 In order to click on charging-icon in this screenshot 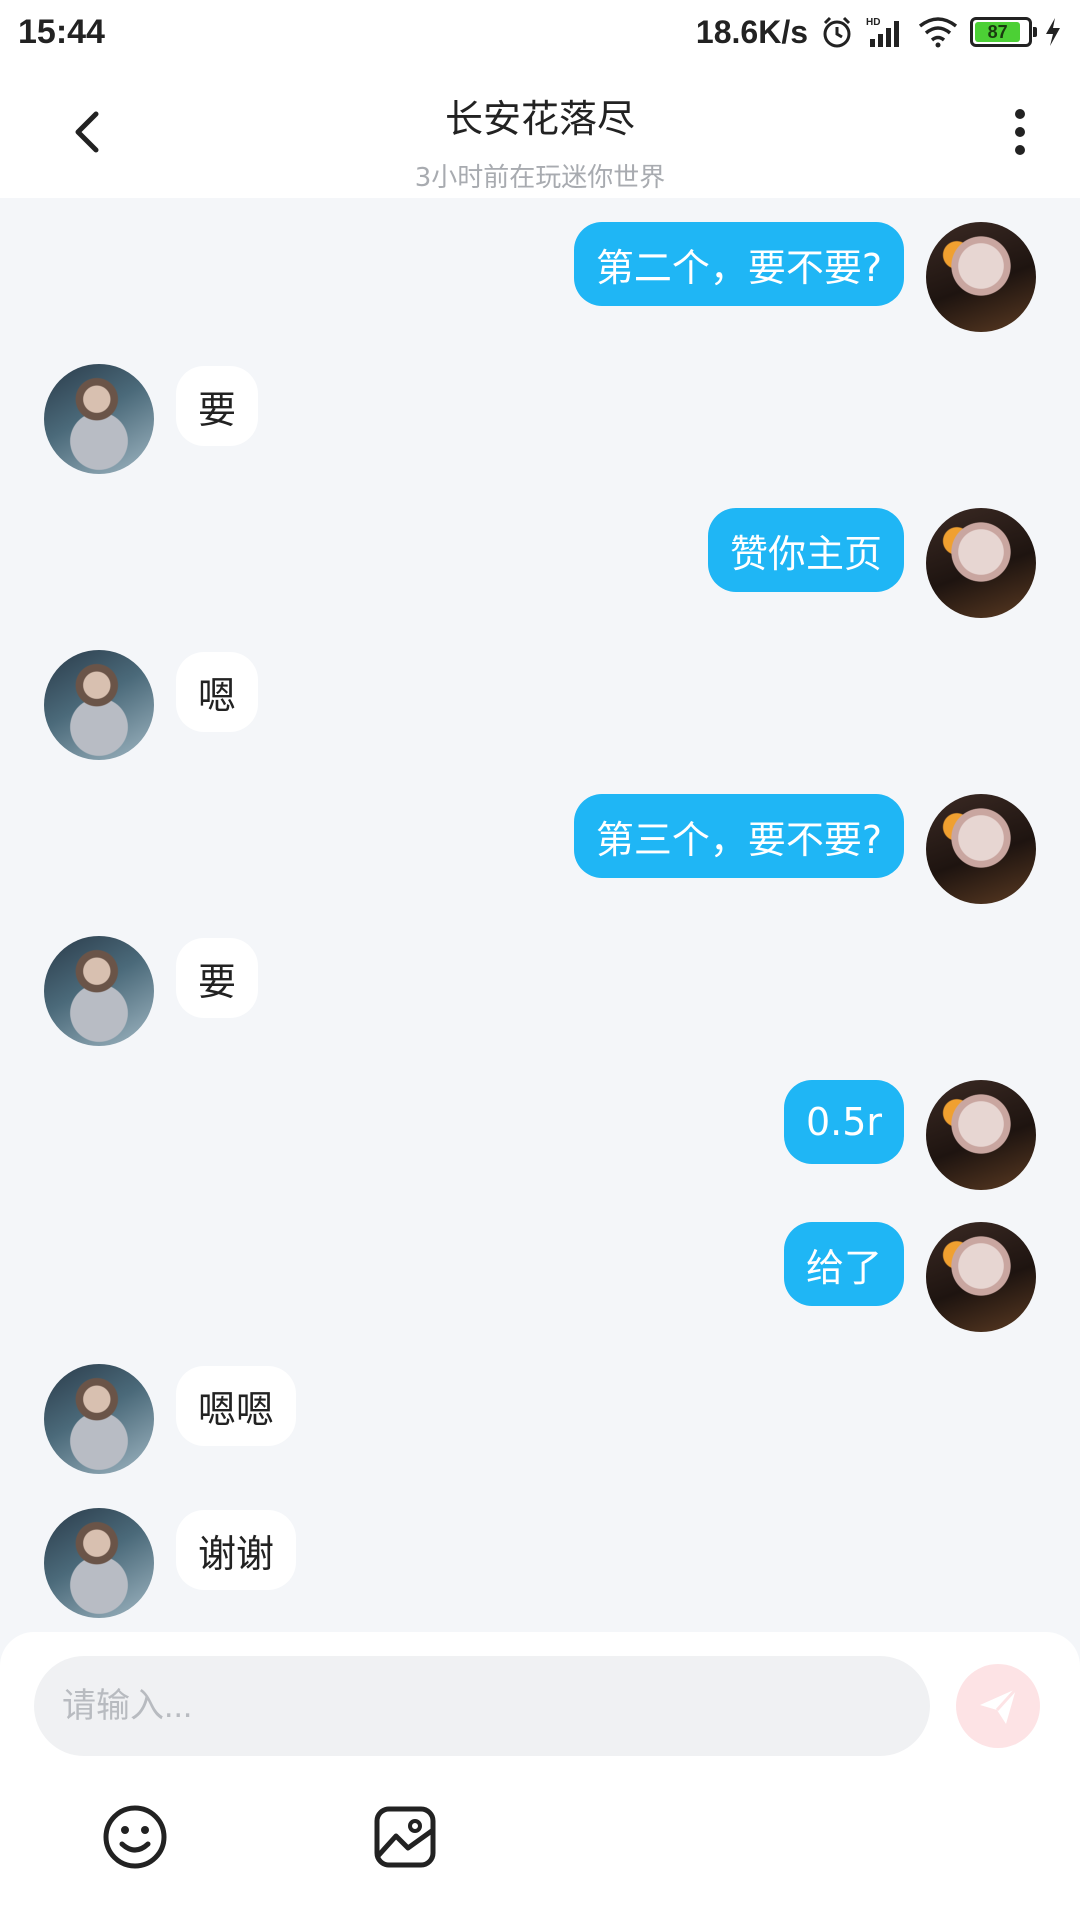, I will do `click(1053, 32)`.